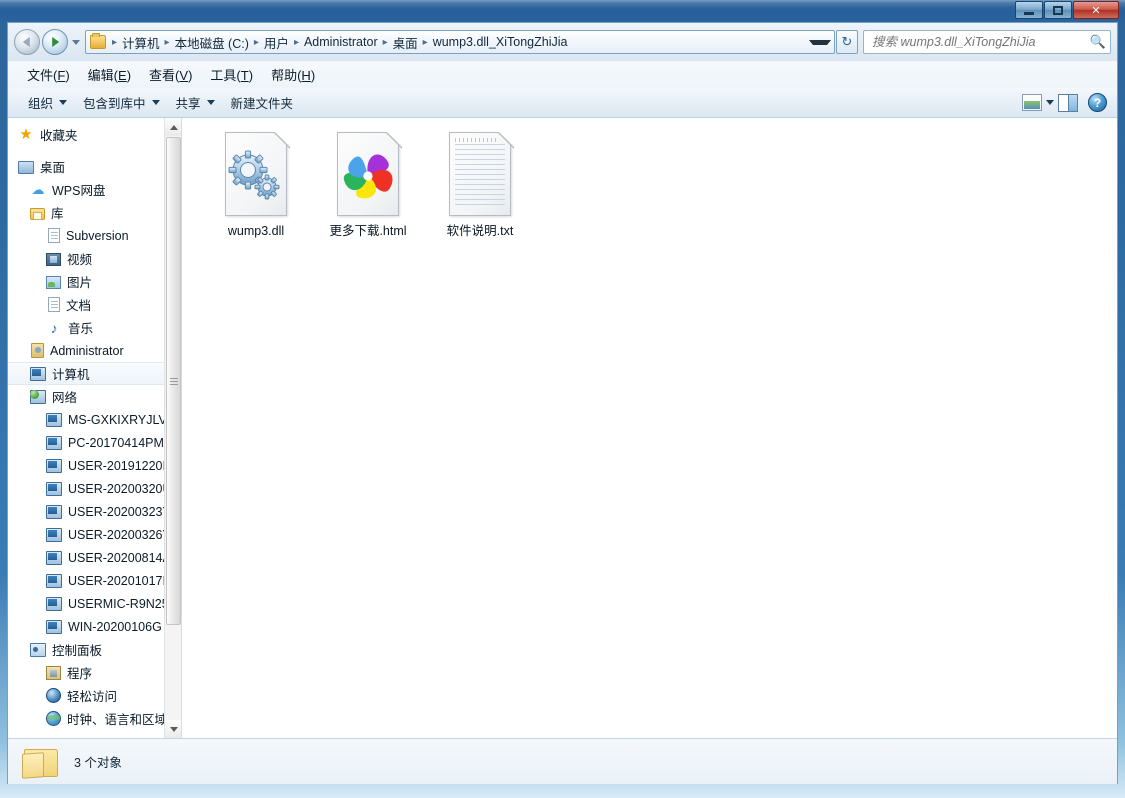  Describe the element at coordinates (562, 11) in the screenshot. I see `title-bar: ✕` at that location.